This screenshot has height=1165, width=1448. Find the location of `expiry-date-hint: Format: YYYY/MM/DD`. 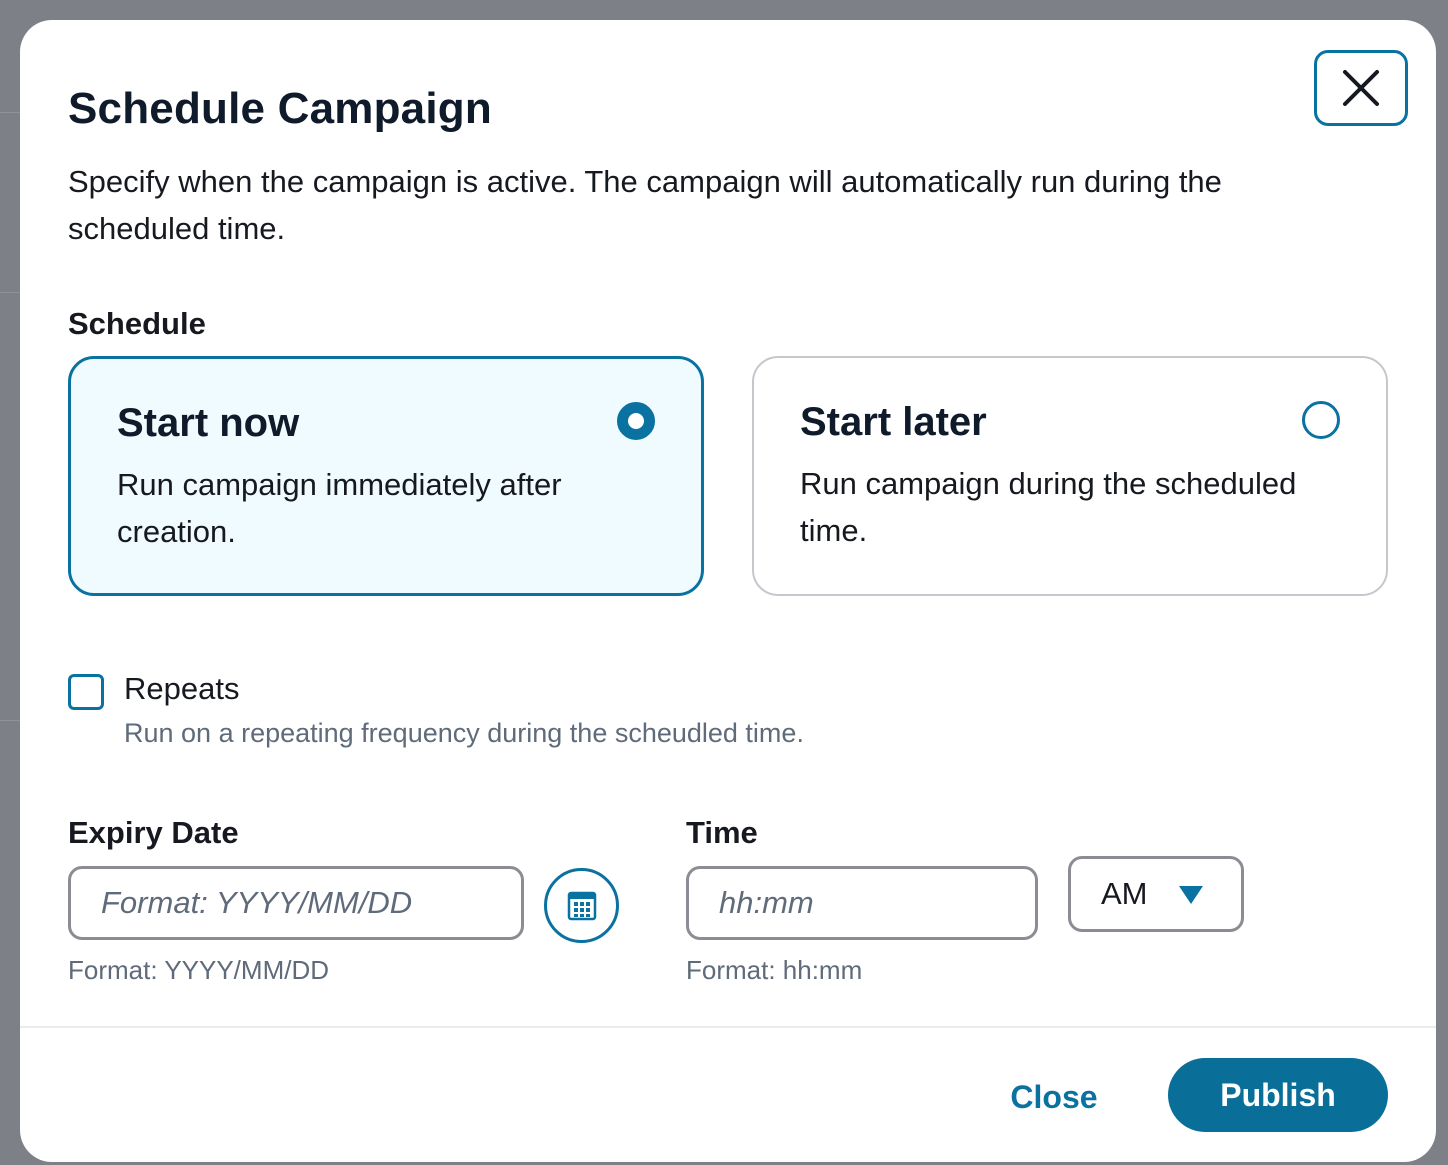

expiry-date-hint: Format: YYYY/MM/DD is located at coordinates (199, 970).